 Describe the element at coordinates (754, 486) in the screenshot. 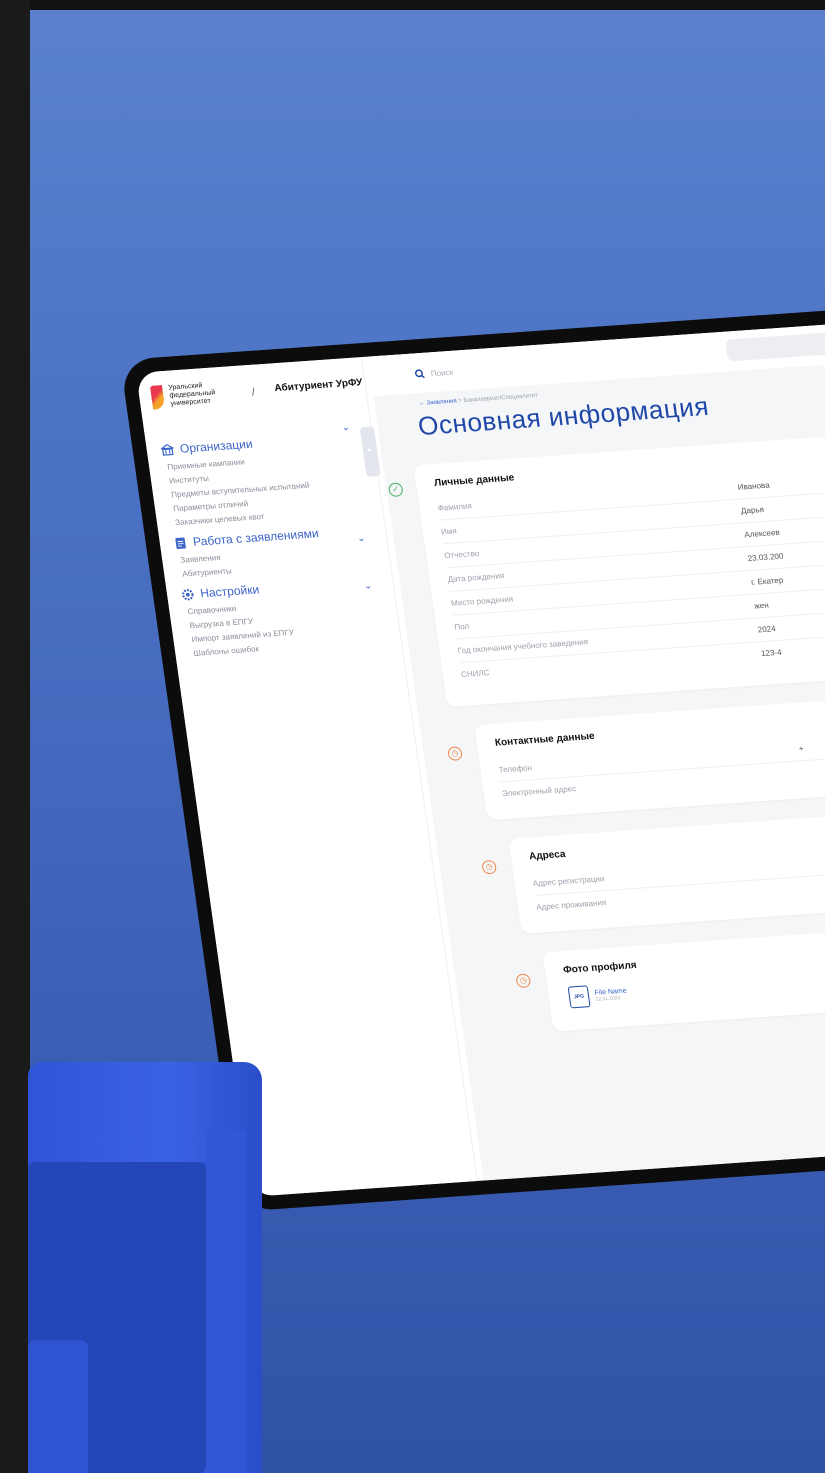

I see `field-value: Иванова` at that location.